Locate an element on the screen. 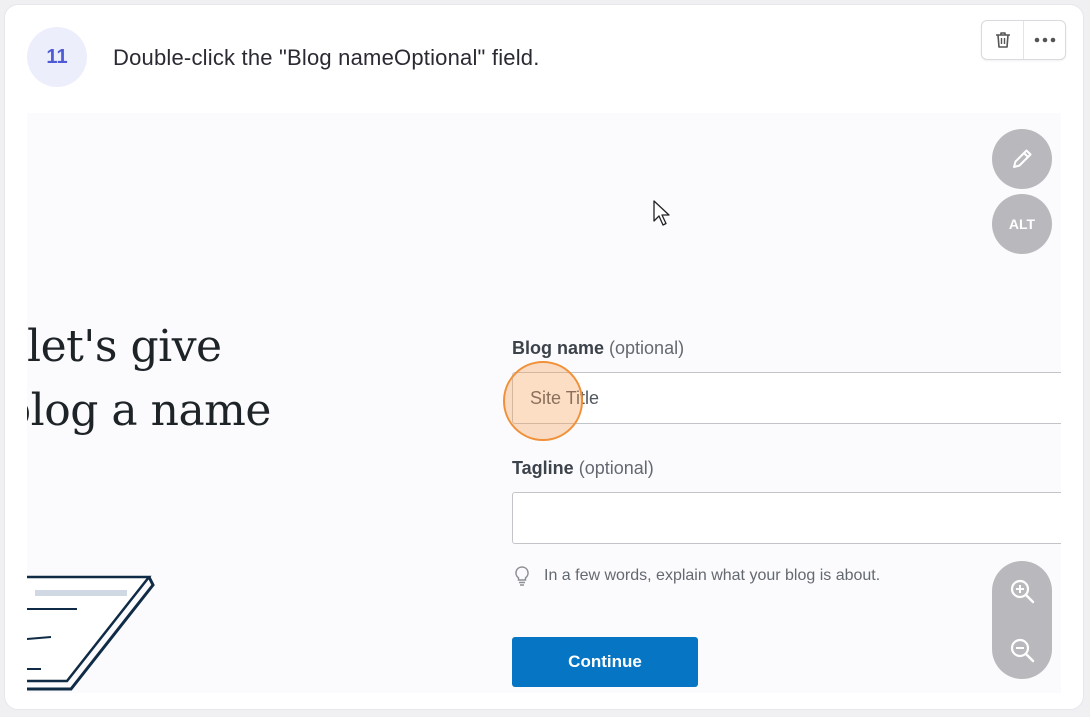 The image size is (1090, 717). tagline-label: Tagline (optional) is located at coordinates (583, 468).